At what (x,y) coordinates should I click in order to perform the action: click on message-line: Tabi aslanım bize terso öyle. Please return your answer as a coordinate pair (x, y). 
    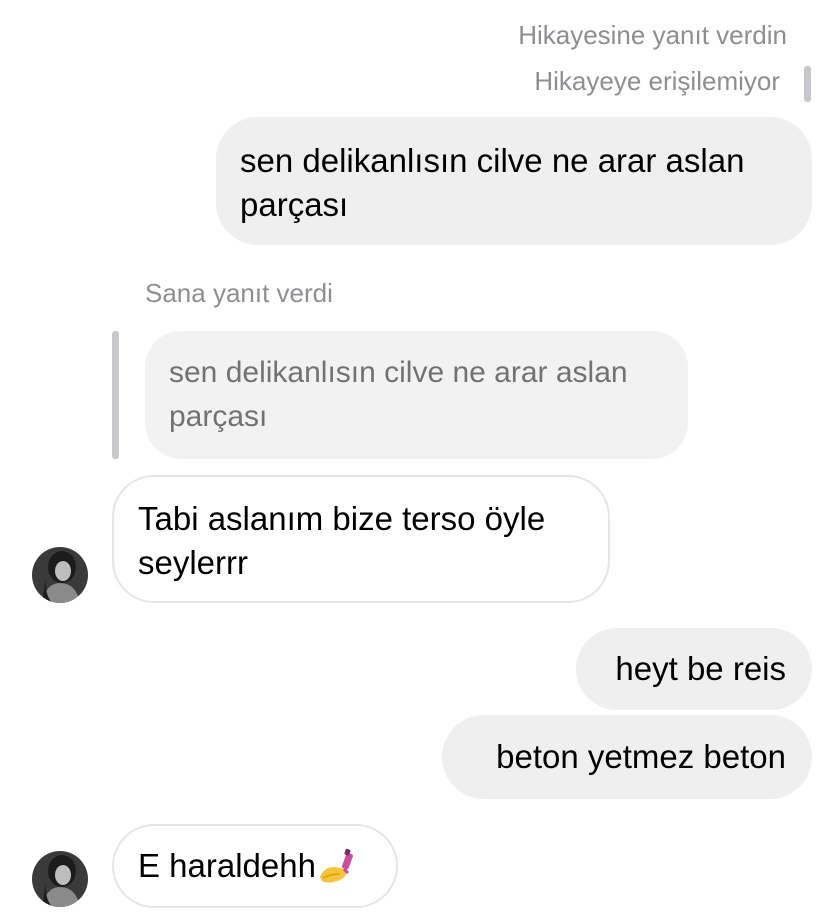
    Looking at the image, I should click on (342, 518).